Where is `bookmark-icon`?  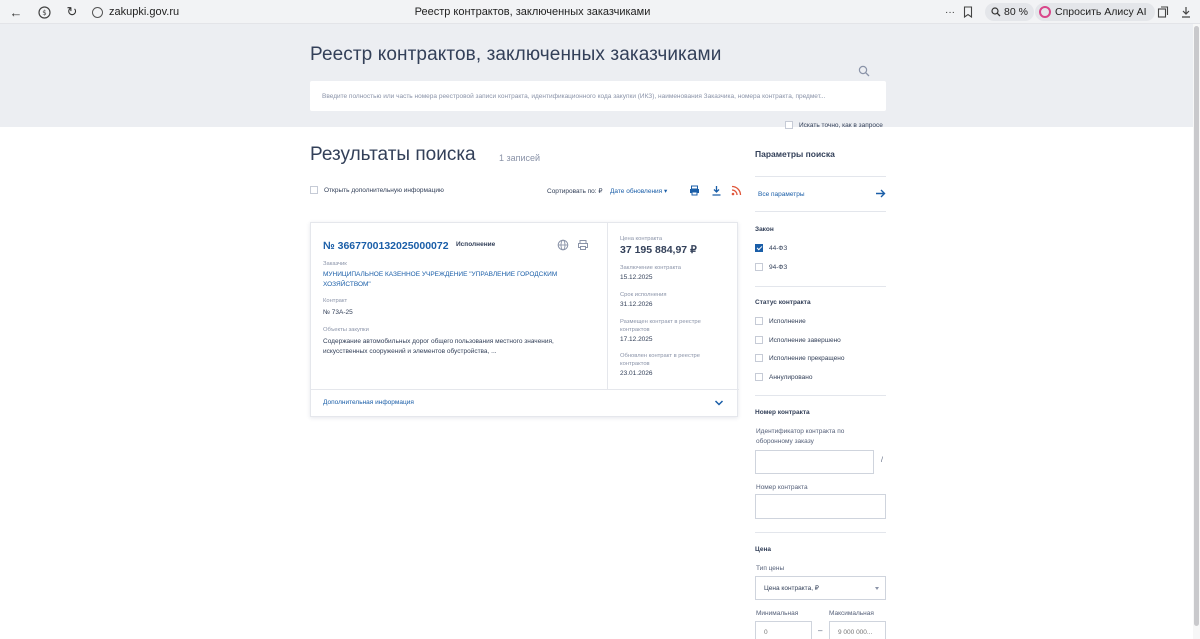 bookmark-icon is located at coordinates (968, 12).